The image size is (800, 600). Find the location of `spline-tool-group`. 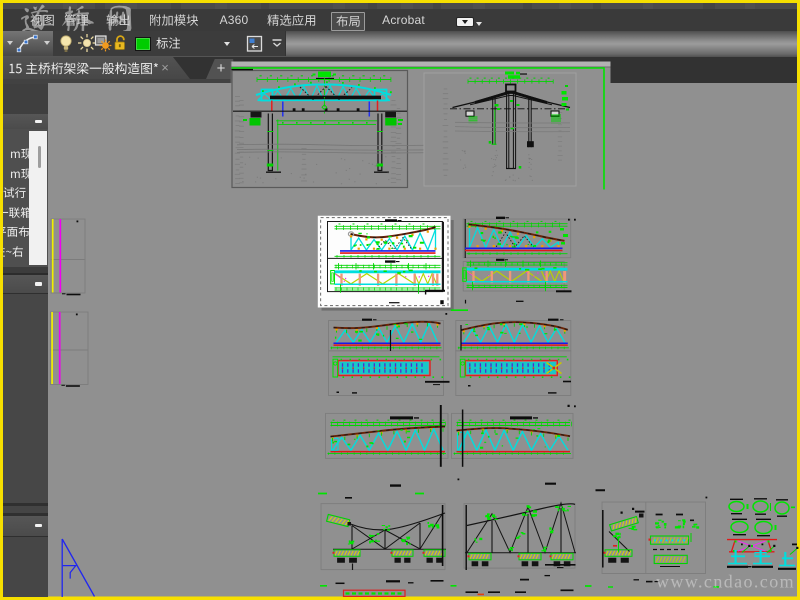

spline-tool-group is located at coordinates (28, 43).